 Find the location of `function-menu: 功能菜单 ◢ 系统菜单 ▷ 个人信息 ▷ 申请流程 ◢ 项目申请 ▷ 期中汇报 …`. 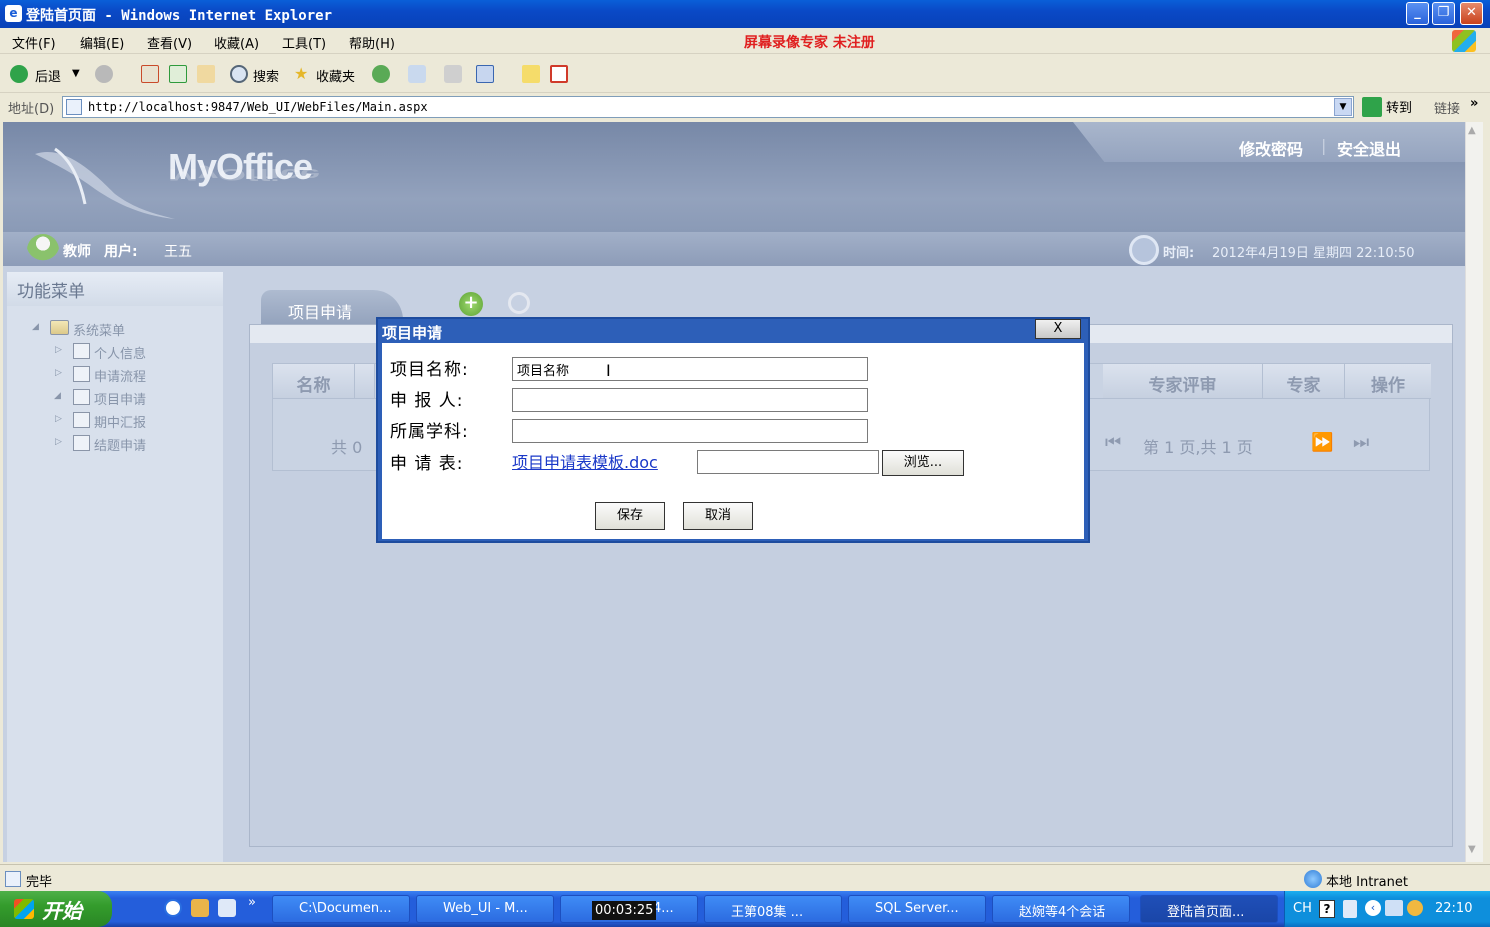

function-menu: 功能菜单 ◢ 系统菜单 ▷ 个人信息 ▷ 申请流程 ◢ 项目申请 ▷ 期中汇报 … is located at coordinates (115, 567).